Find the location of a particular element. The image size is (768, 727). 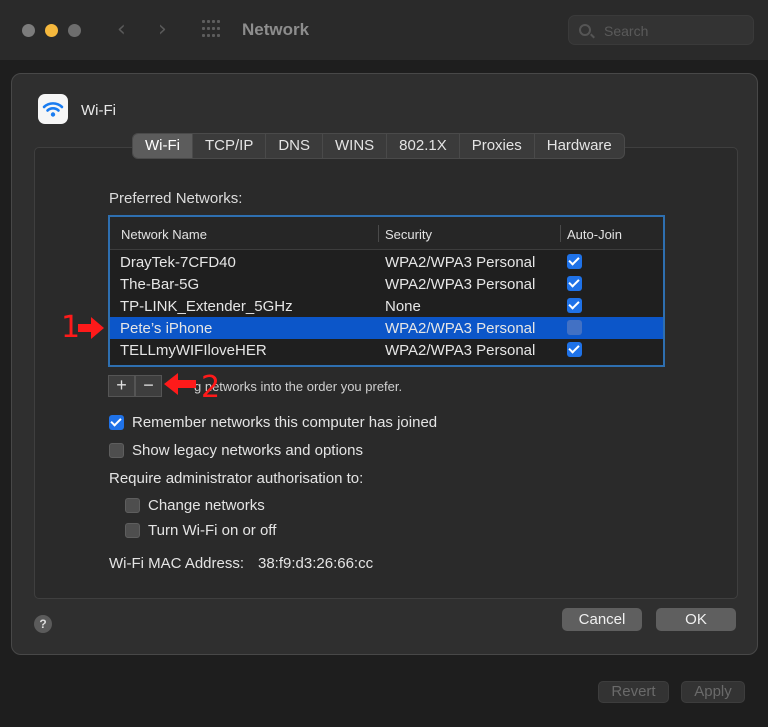

table-header: Network Name Security Auto-Join is located at coordinates (386, 233).